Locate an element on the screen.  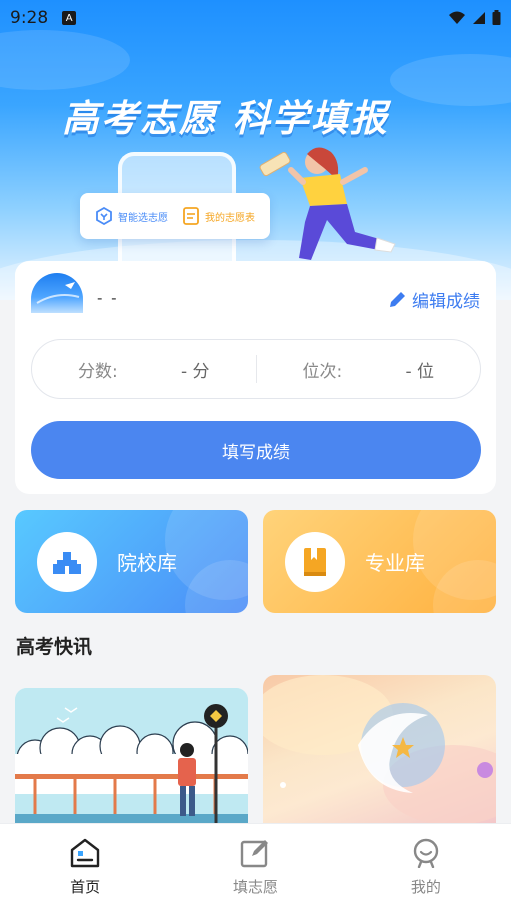
smart-select-icon is located at coordinates (104, 216).